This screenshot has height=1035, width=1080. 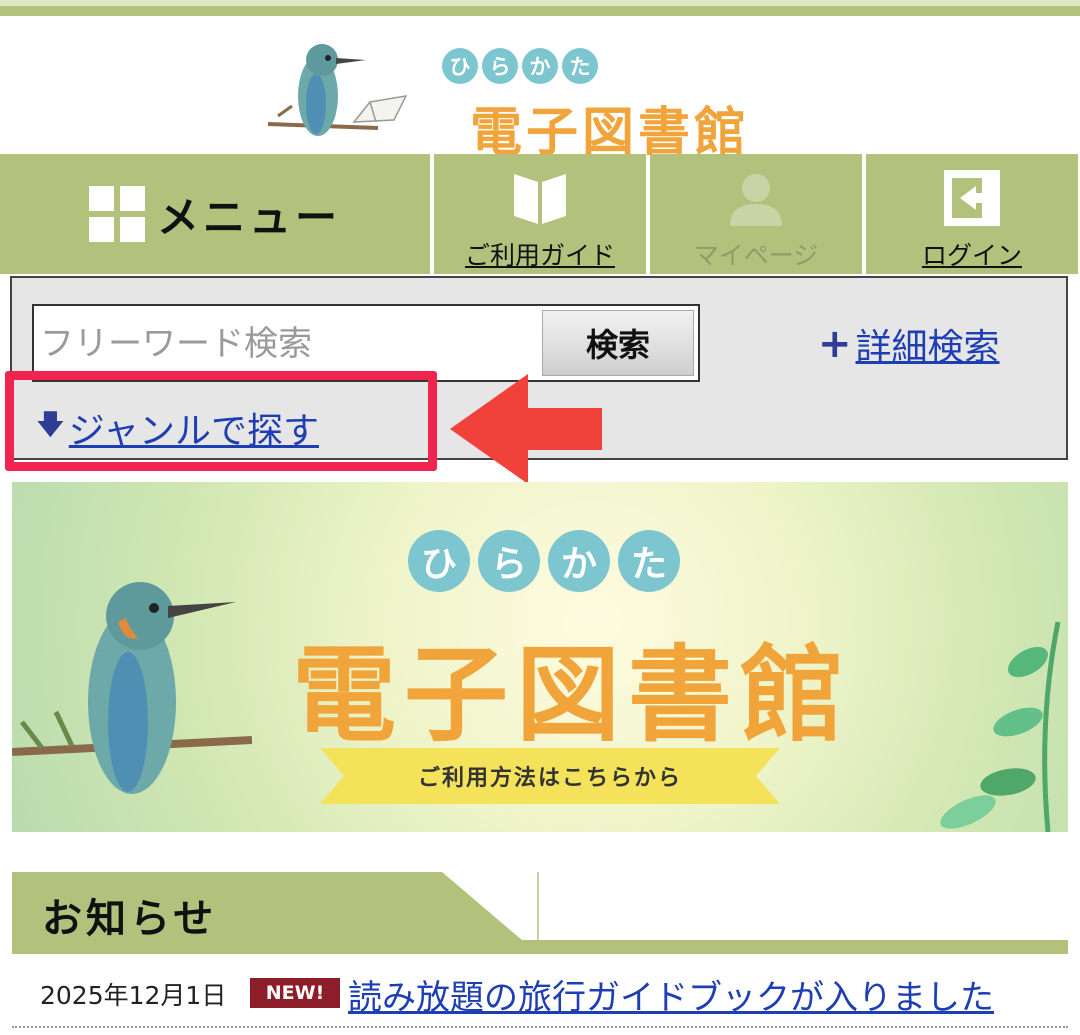 What do you see at coordinates (540, 89) in the screenshot?
I see `site-header: ひ ら か た 電子図書館` at bounding box center [540, 89].